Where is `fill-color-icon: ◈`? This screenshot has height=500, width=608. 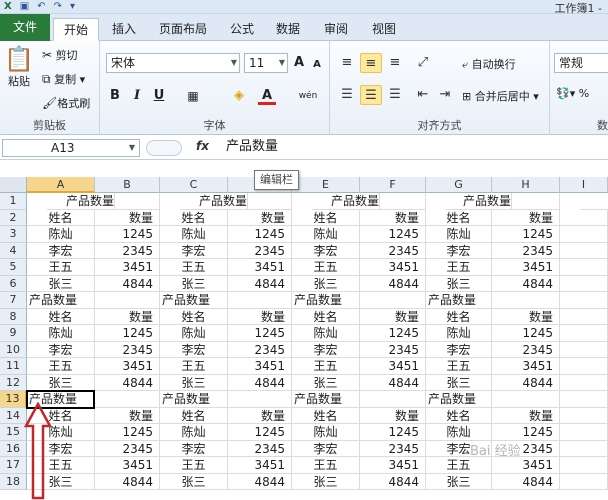
fill-color-icon: ◈ is located at coordinates (239, 96).